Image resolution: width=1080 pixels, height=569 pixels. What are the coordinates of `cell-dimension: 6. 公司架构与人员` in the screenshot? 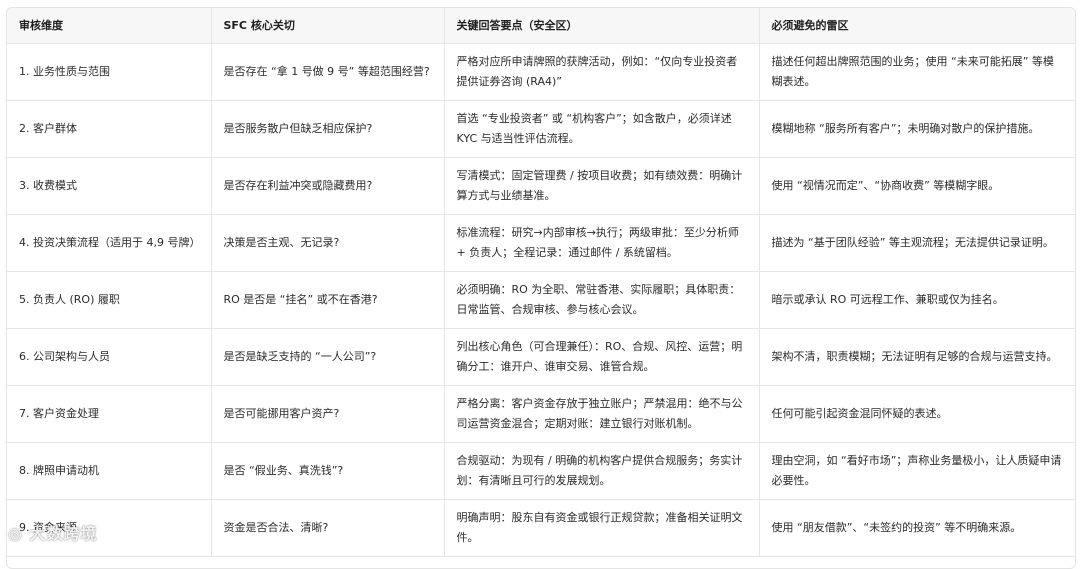 It's located at (109, 357).